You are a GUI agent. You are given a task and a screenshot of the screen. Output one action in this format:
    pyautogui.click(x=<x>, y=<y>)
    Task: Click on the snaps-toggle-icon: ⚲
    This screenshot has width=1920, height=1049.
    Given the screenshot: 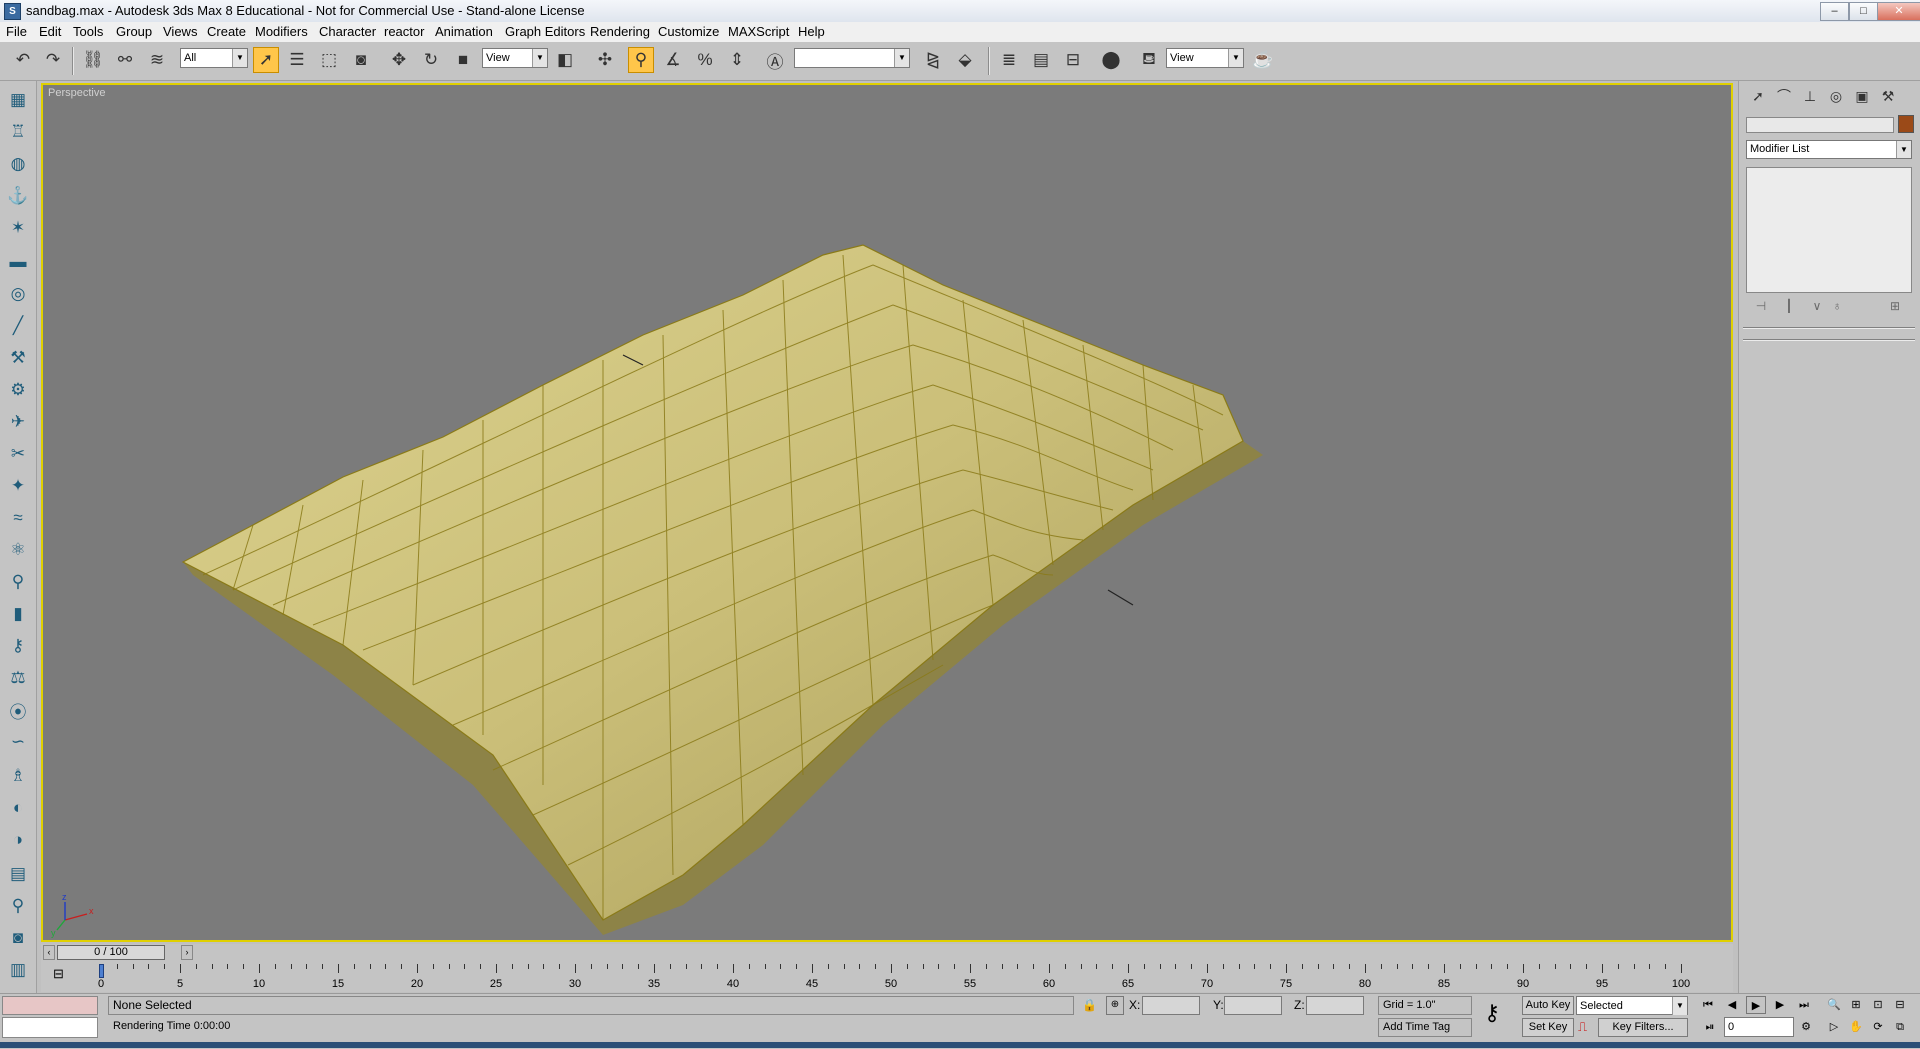 What is the action you would take?
    pyautogui.click(x=641, y=60)
    